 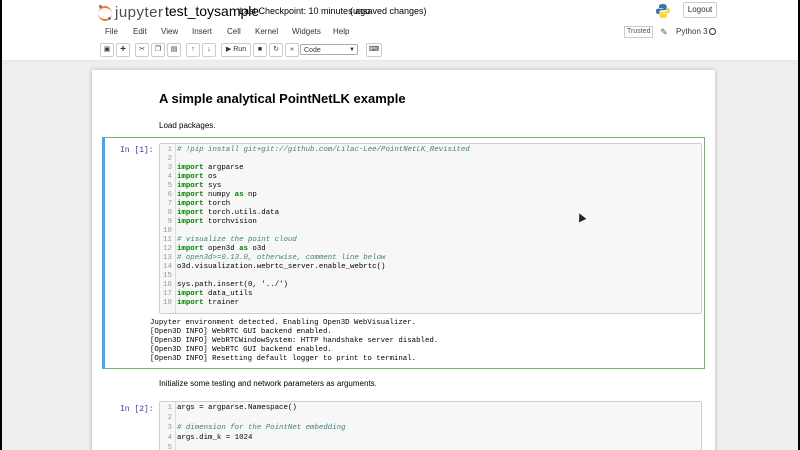 I want to click on paste-button: ▤, so click(x=174, y=50).